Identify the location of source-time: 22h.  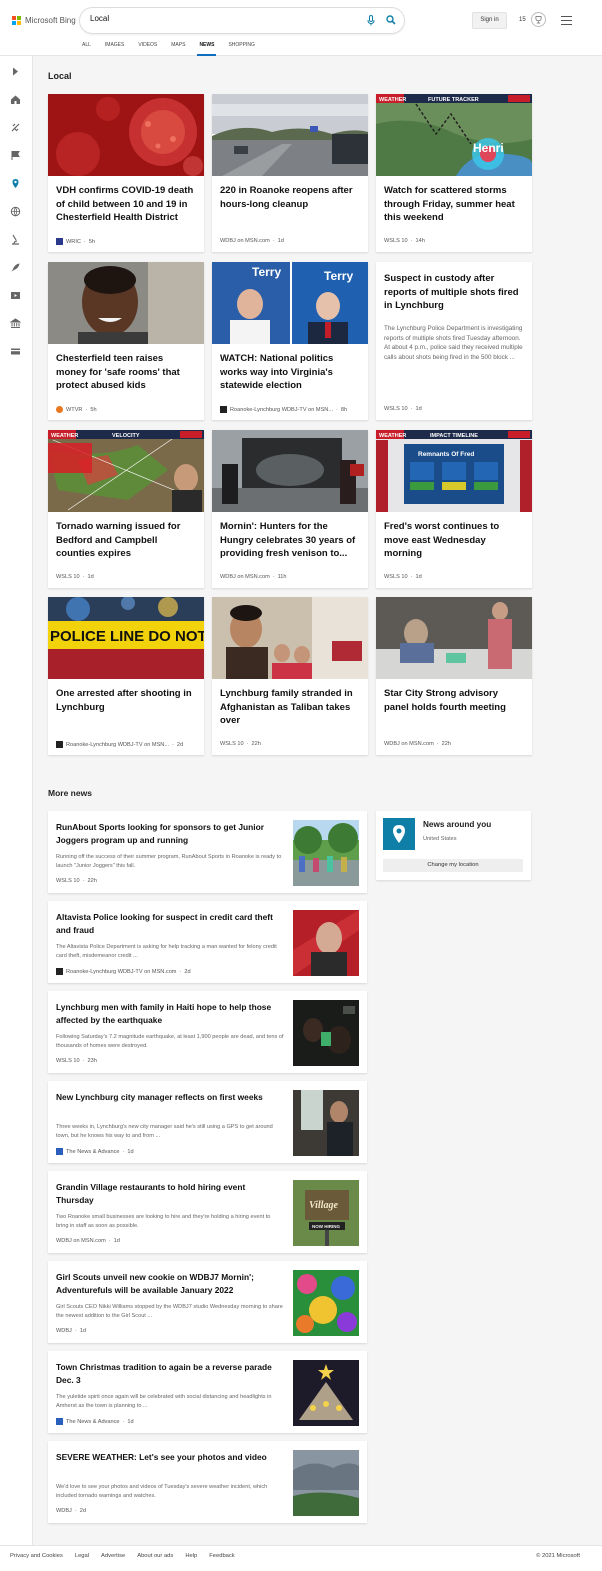
(446, 744).